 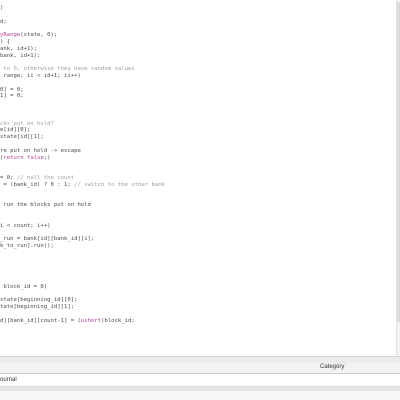 I want to click on code-line: bank, id+1);, so click(x=20, y=55).